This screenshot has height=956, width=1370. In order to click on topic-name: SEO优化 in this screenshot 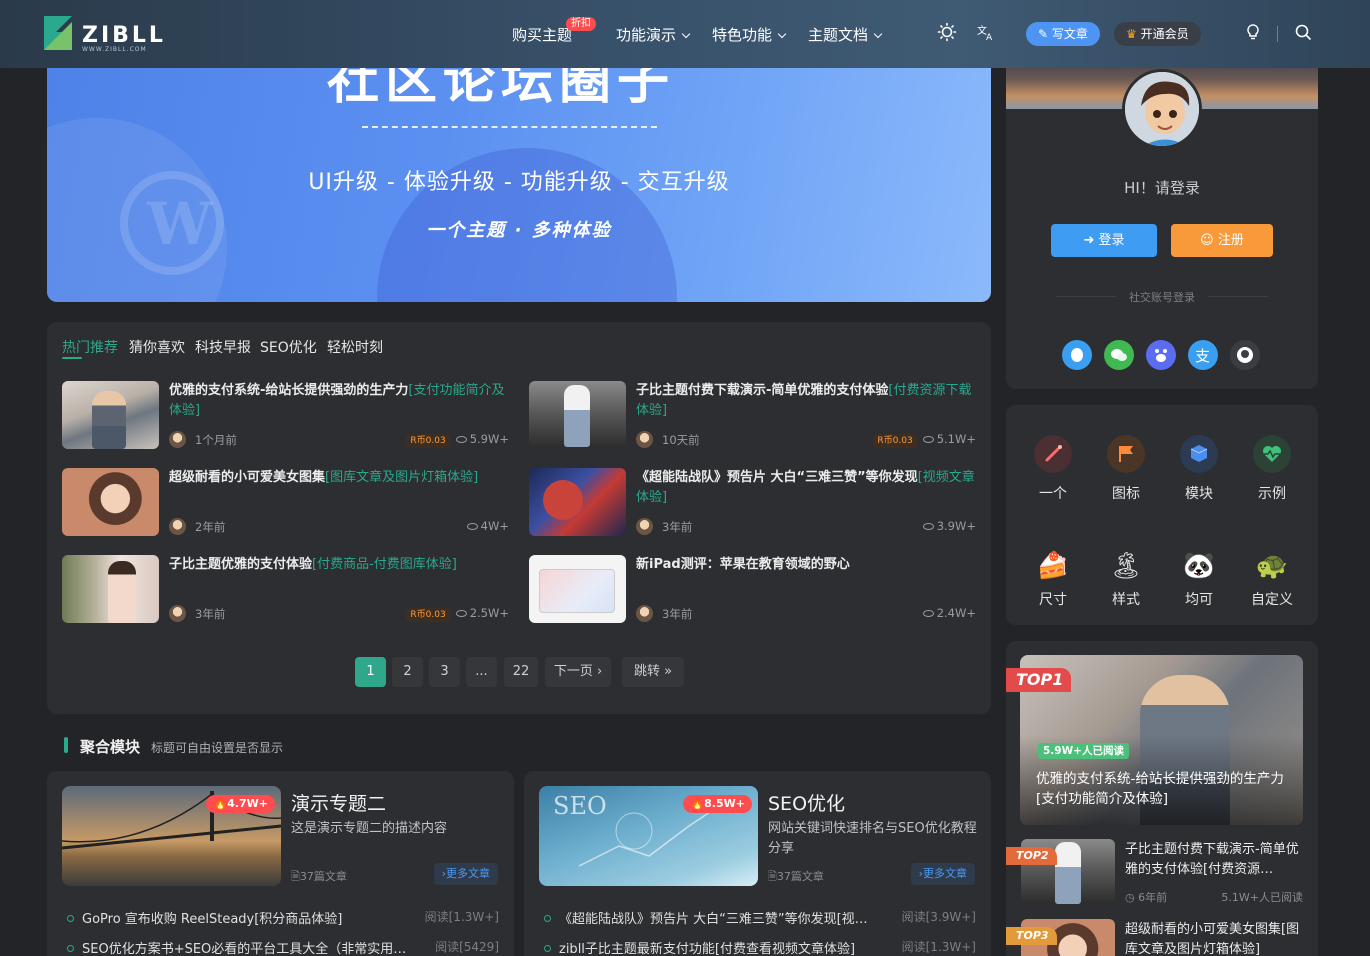, I will do `click(806, 802)`.